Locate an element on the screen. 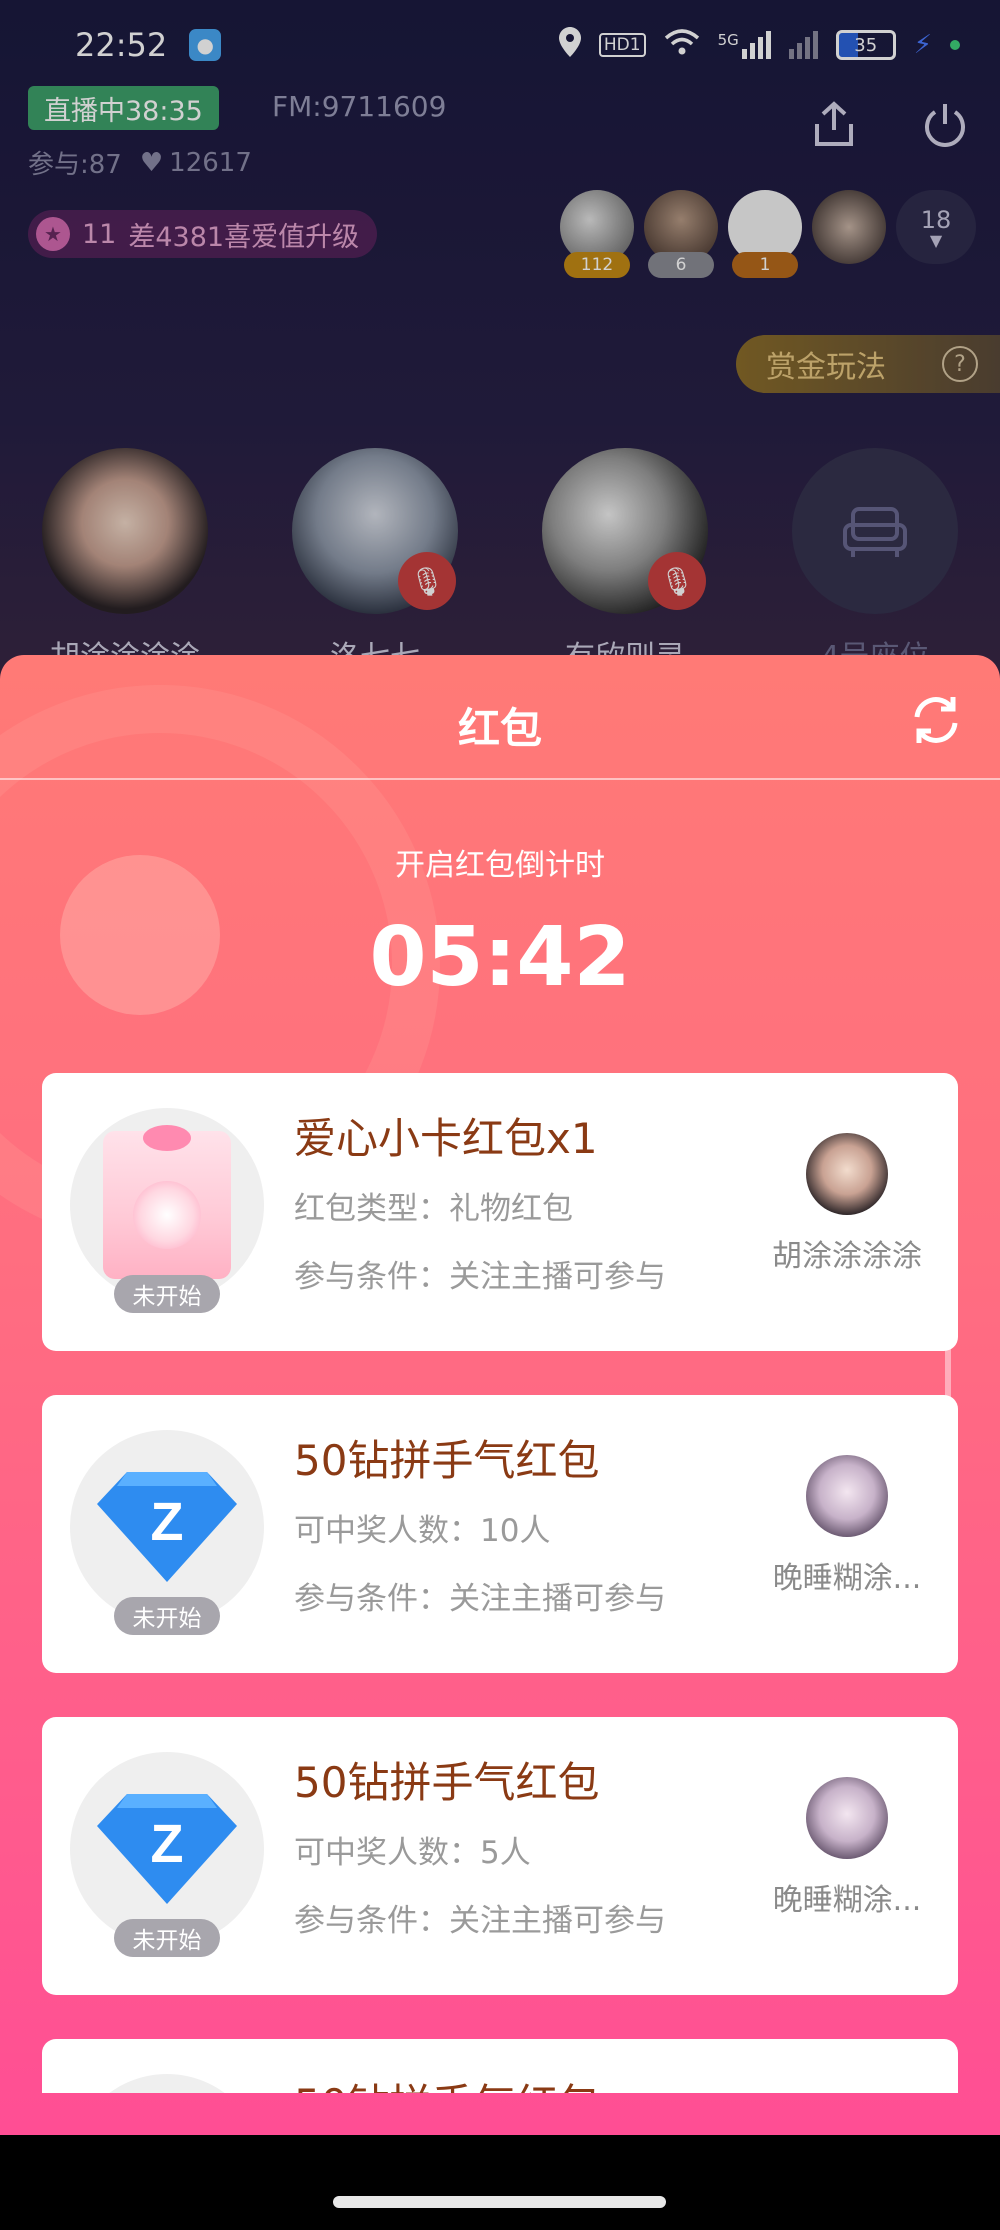  winner-count: 可中奖人数：10人 is located at coordinates (422, 1531).